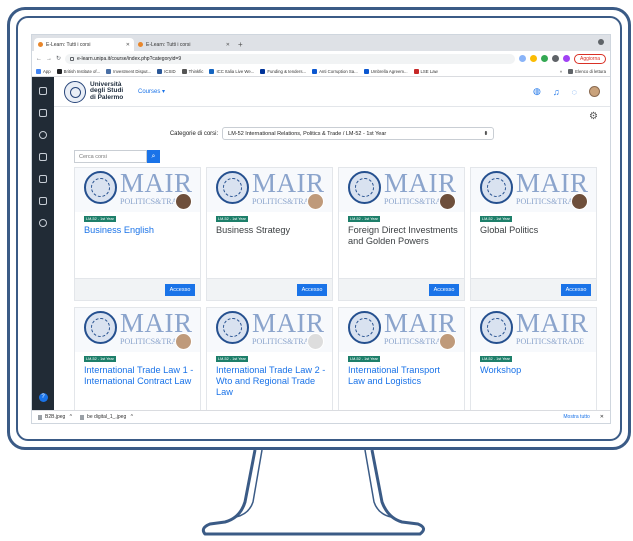  What do you see at coordinates (555, 58) in the screenshot?
I see `puzzle-icon` at bounding box center [555, 58].